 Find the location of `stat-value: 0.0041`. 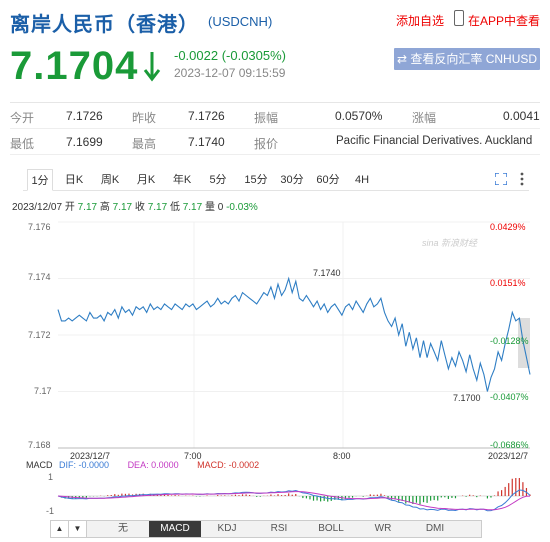

stat-value: 0.0041 is located at coordinates (521, 116).